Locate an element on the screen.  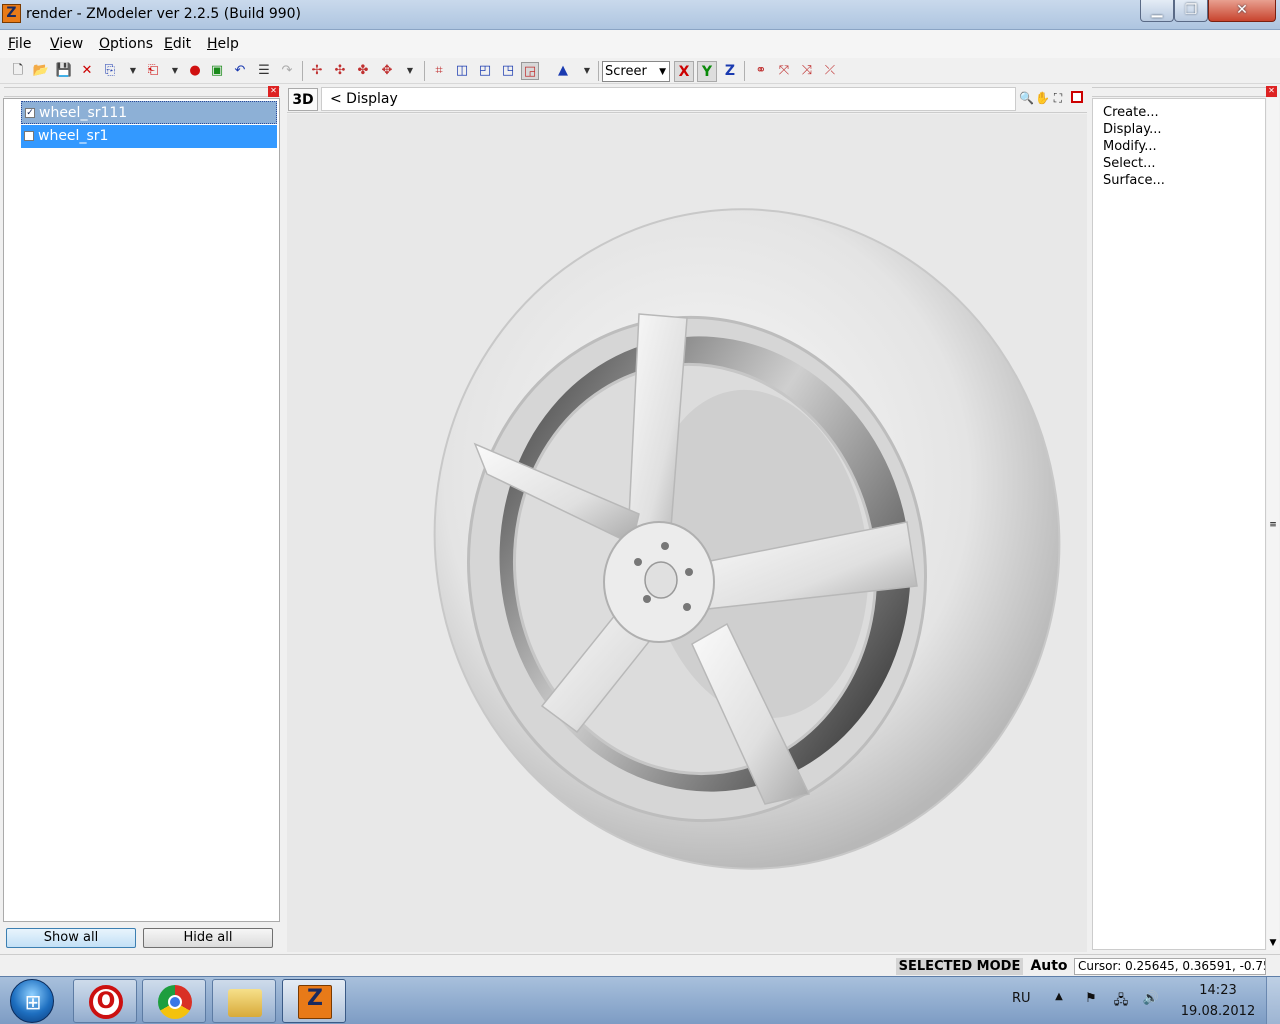
link-icon: ⚭ is located at coordinates (761, 71).